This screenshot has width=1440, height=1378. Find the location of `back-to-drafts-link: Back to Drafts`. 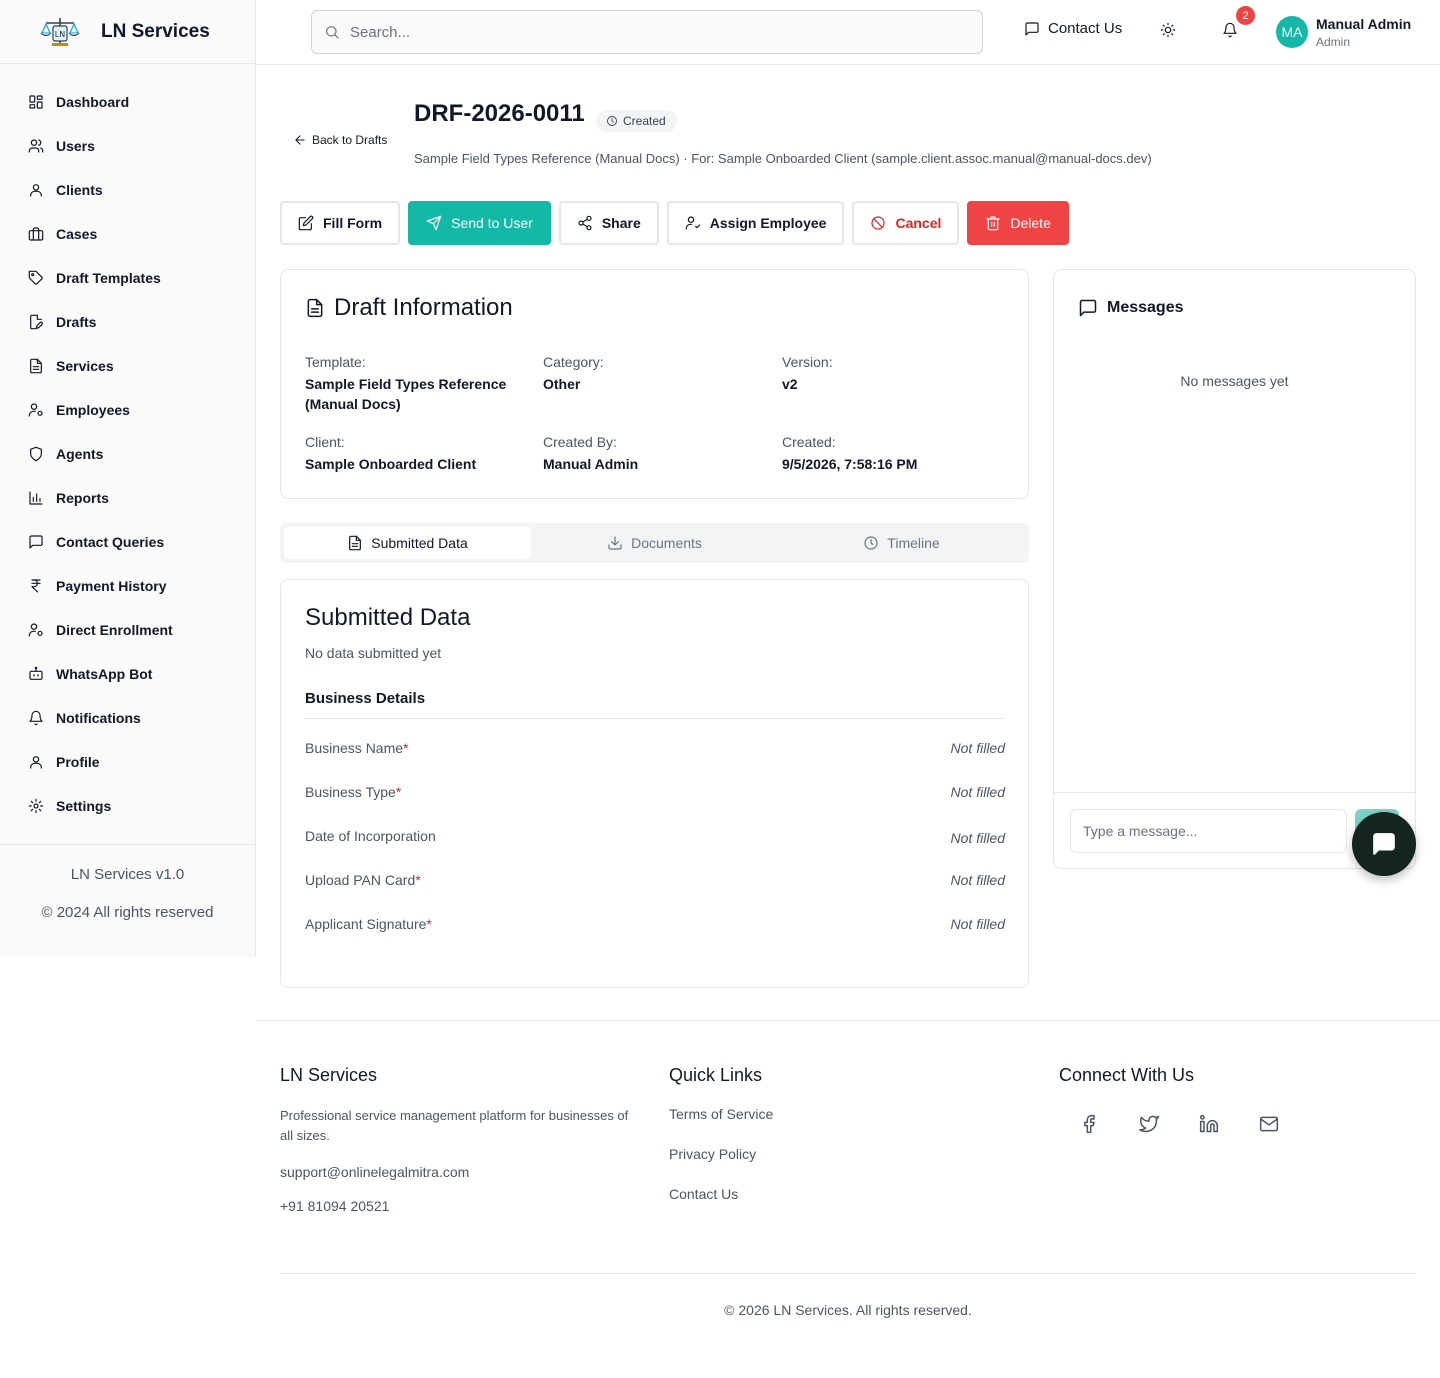

back-to-drafts-link: Back to Drafts is located at coordinates (340, 140).